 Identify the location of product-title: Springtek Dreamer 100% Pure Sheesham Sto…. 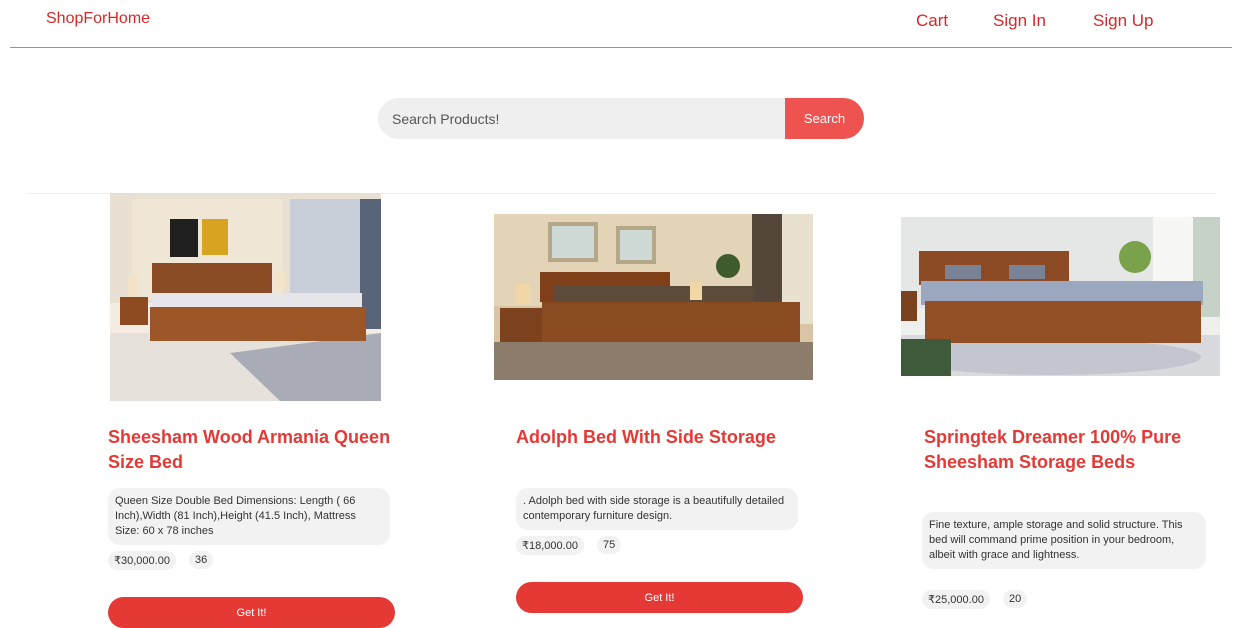
(1064, 450).